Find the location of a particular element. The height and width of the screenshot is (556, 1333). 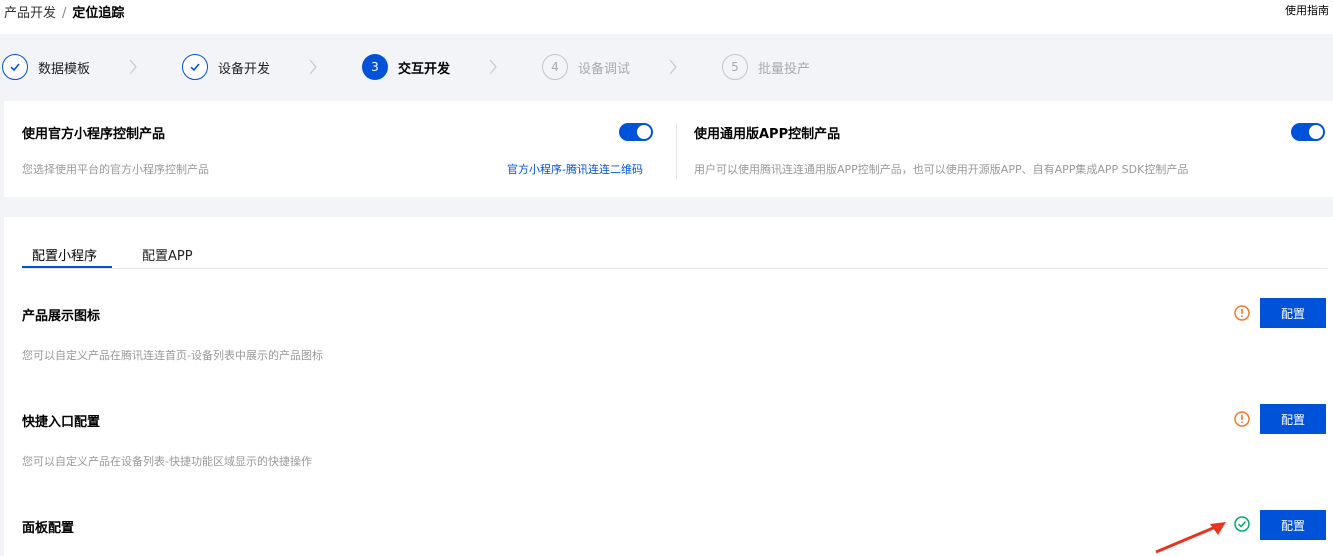

step-label: 批量投产 is located at coordinates (784, 69).